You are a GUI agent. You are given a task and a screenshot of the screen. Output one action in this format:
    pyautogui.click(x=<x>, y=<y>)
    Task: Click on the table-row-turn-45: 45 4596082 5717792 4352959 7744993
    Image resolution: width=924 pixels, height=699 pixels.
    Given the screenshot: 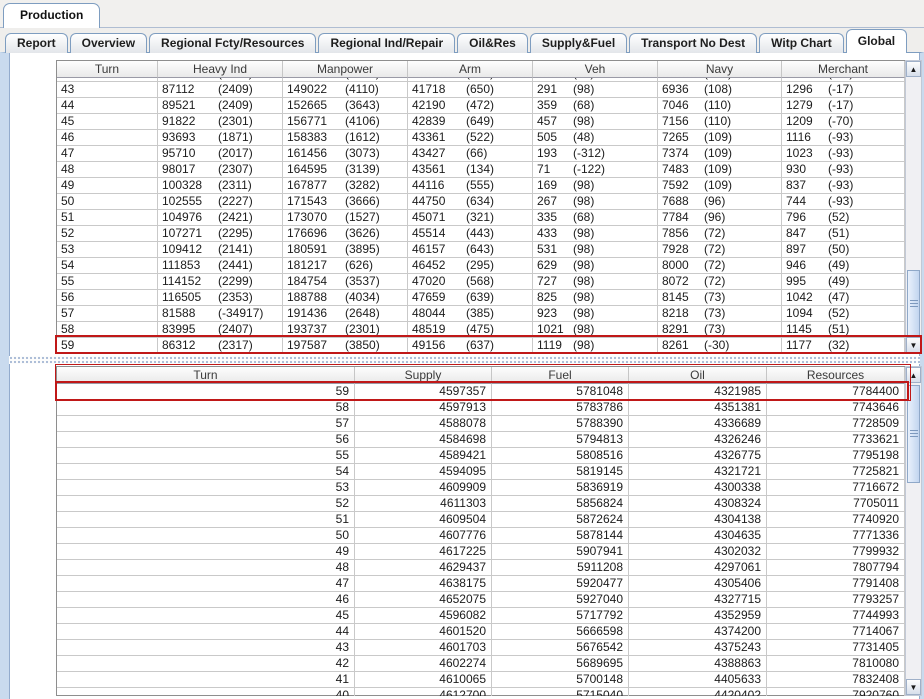 What is the action you would take?
    pyautogui.click(x=481, y=616)
    